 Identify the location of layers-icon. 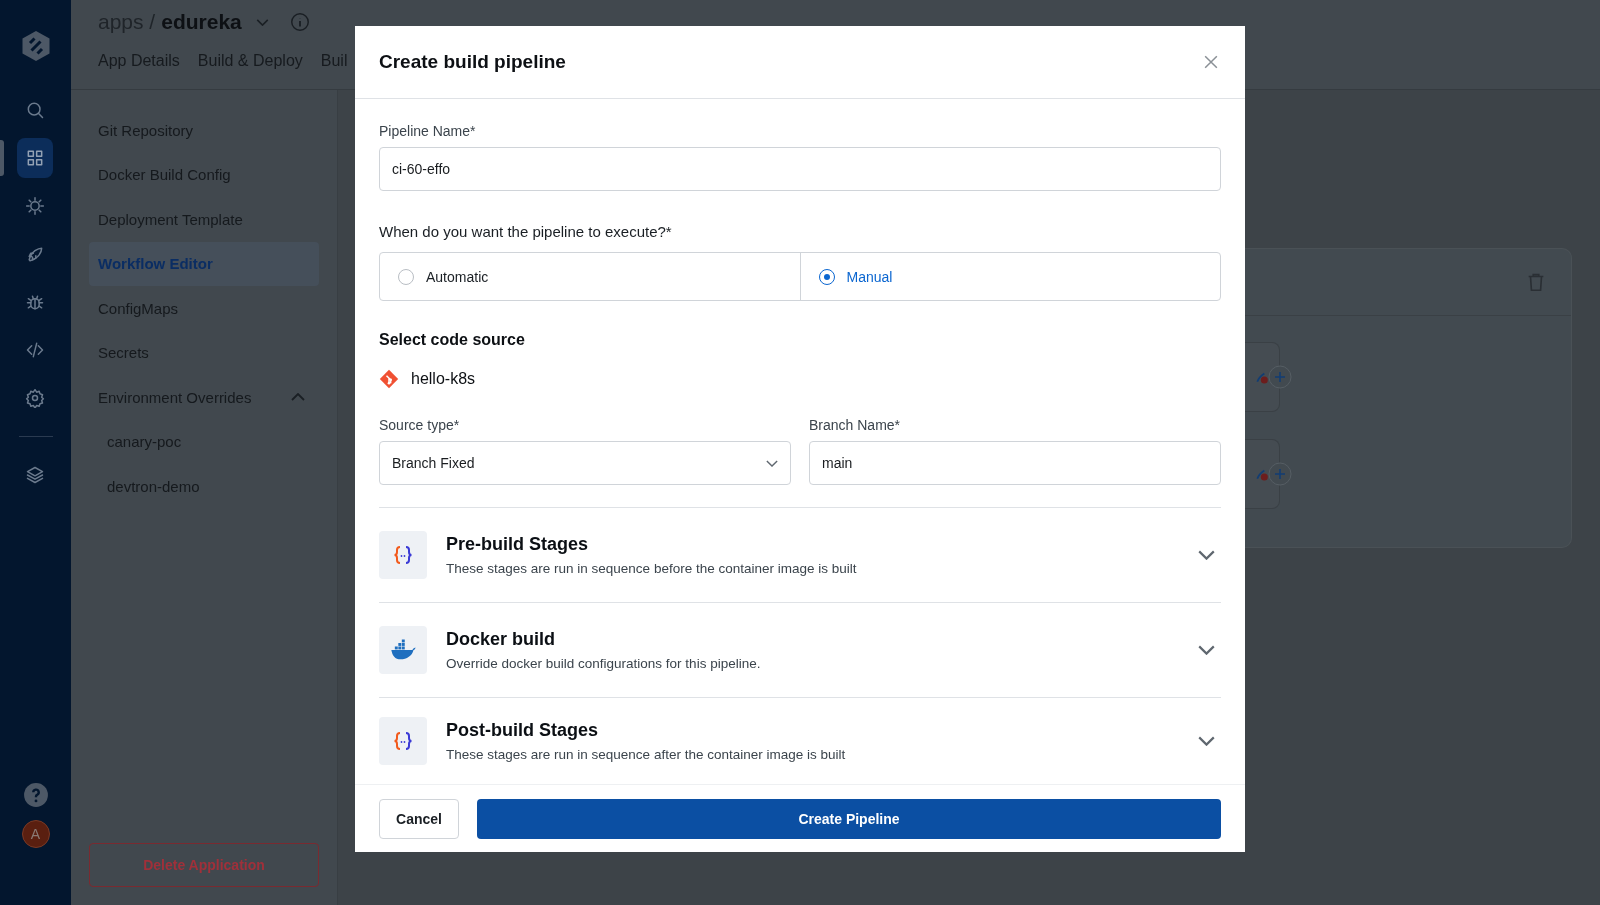
(35, 475).